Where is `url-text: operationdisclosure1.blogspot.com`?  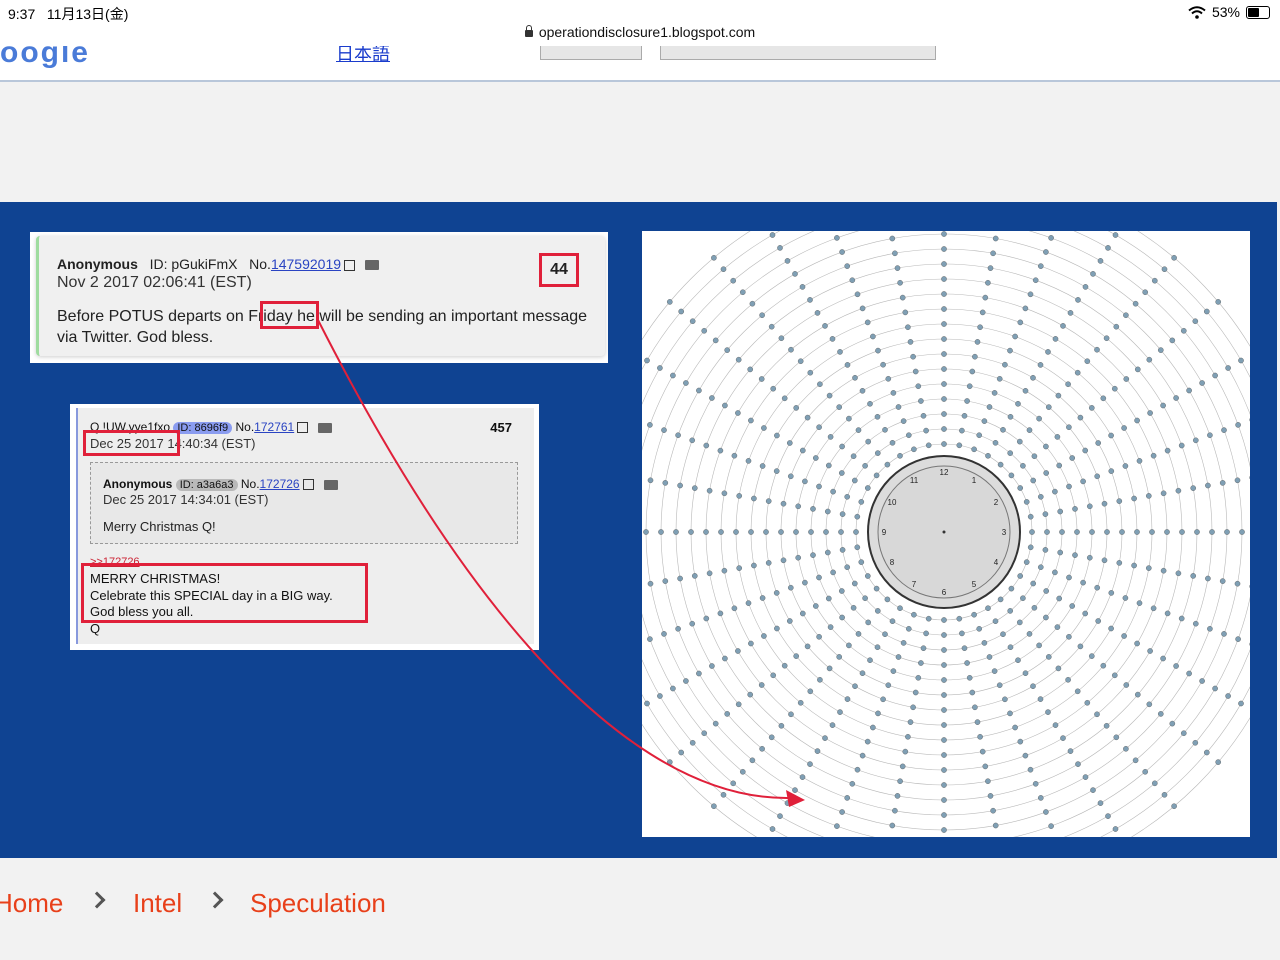
url-text: operationdisclosure1.blogspot.com is located at coordinates (647, 32).